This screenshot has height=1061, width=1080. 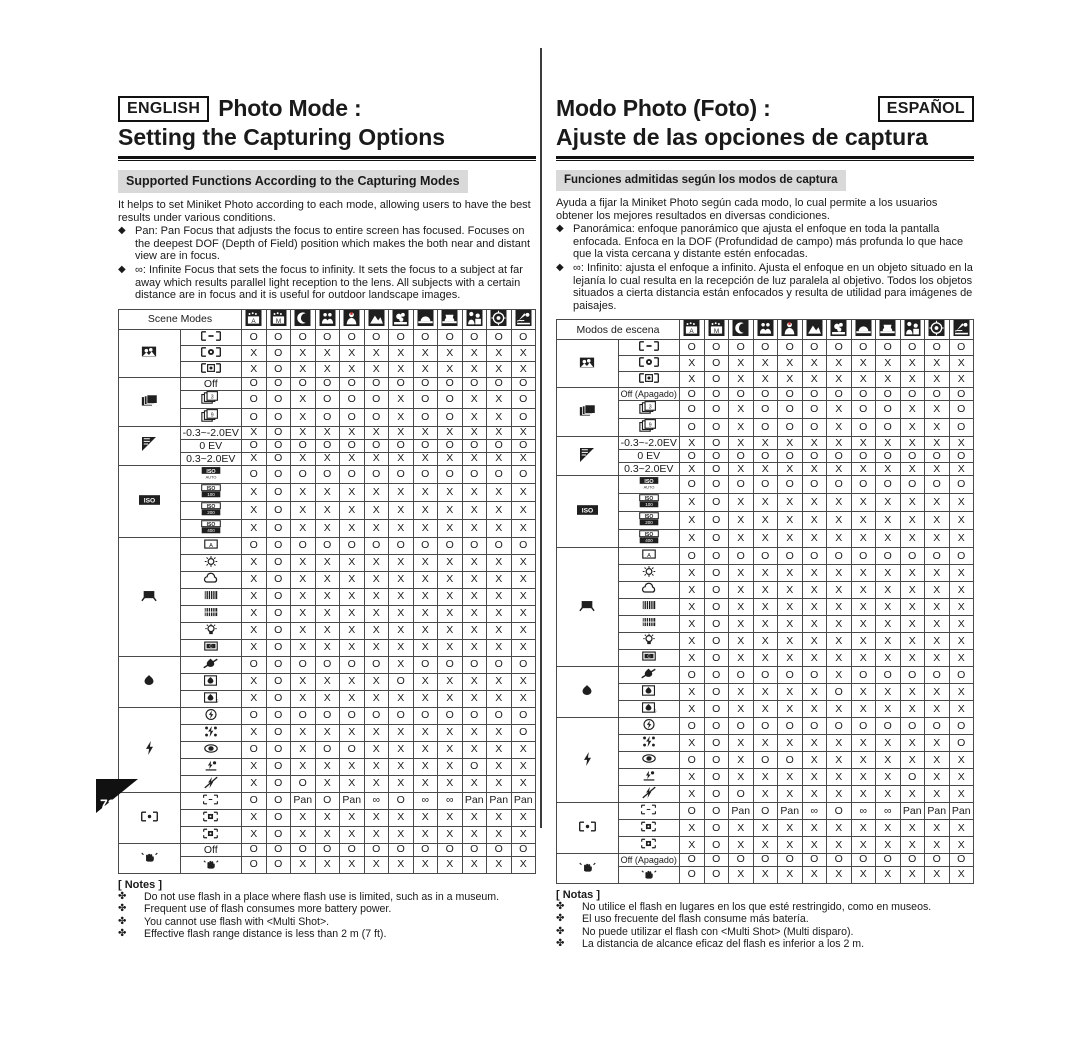 I want to click on cell-flash-9: X, so click(x=912, y=760).